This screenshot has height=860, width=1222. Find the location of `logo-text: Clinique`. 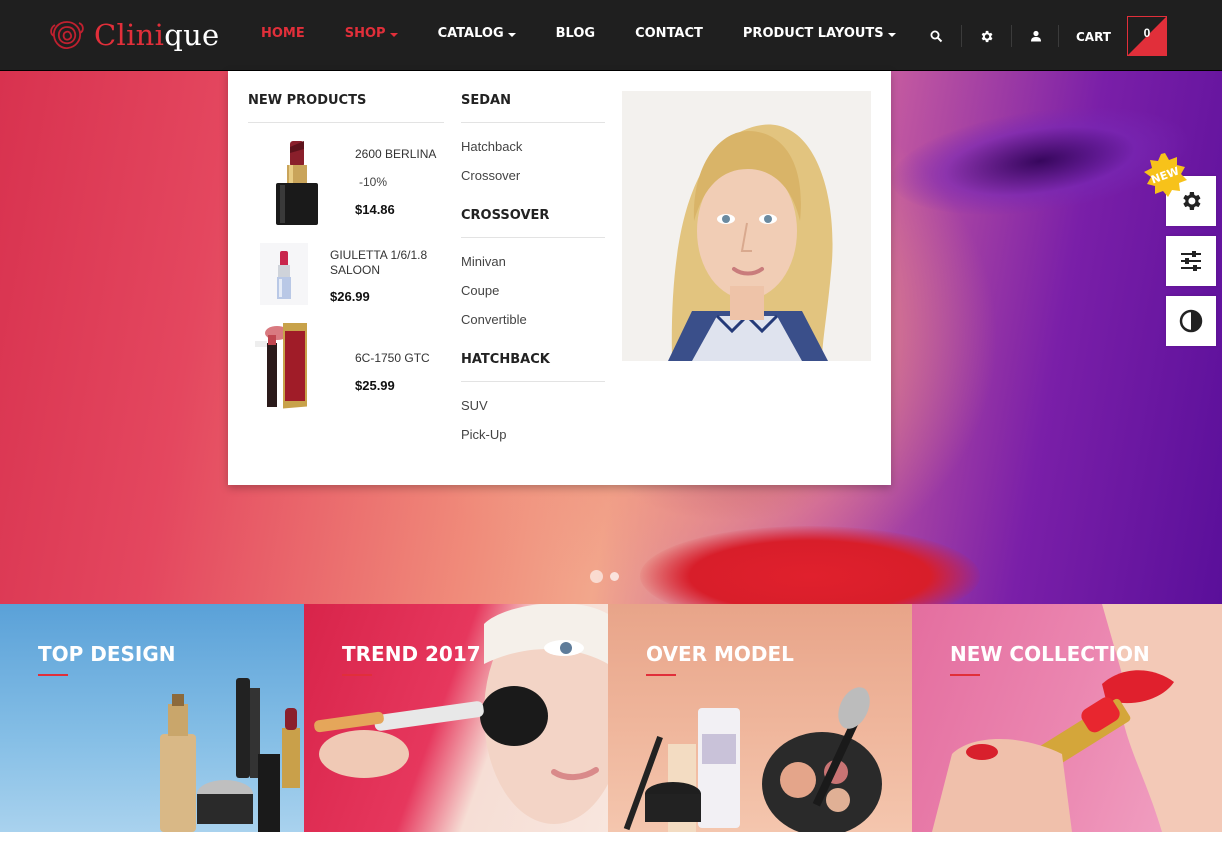

logo-text: Clinique is located at coordinates (157, 35).